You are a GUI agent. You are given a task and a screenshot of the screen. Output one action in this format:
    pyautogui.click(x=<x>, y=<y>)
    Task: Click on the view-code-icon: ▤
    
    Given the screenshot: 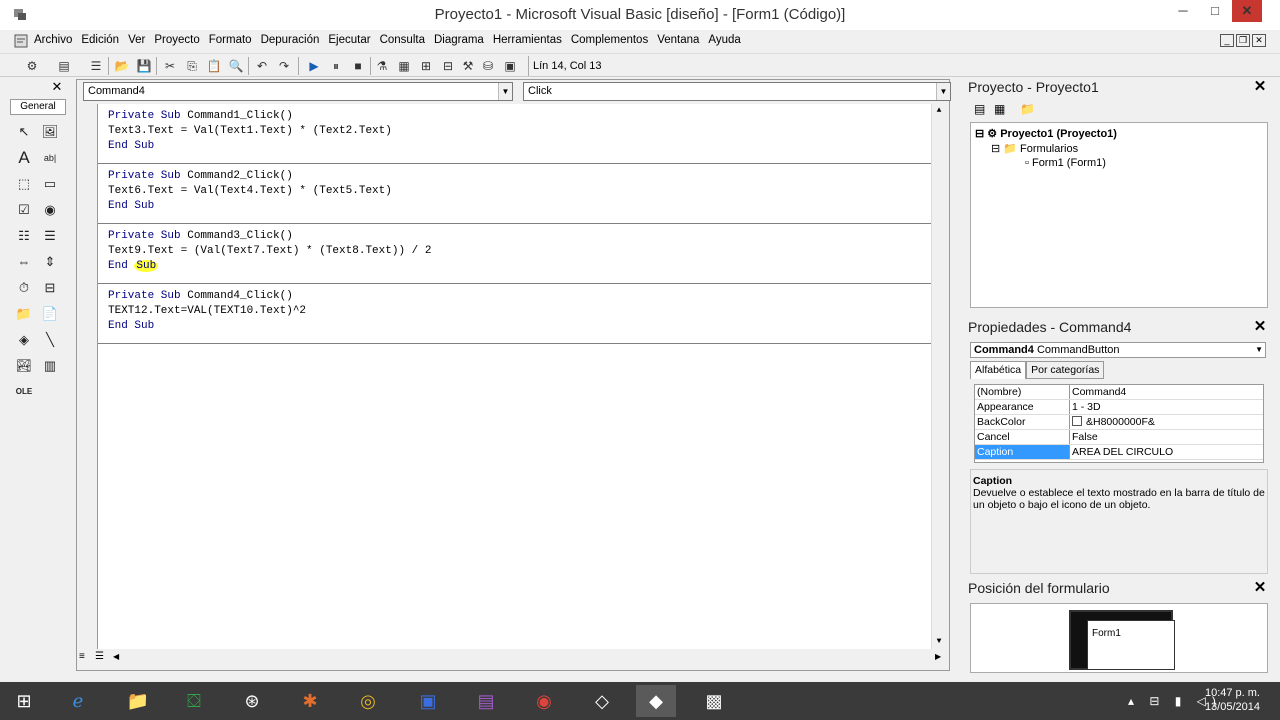 What is the action you would take?
    pyautogui.click(x=979, y=109)
    